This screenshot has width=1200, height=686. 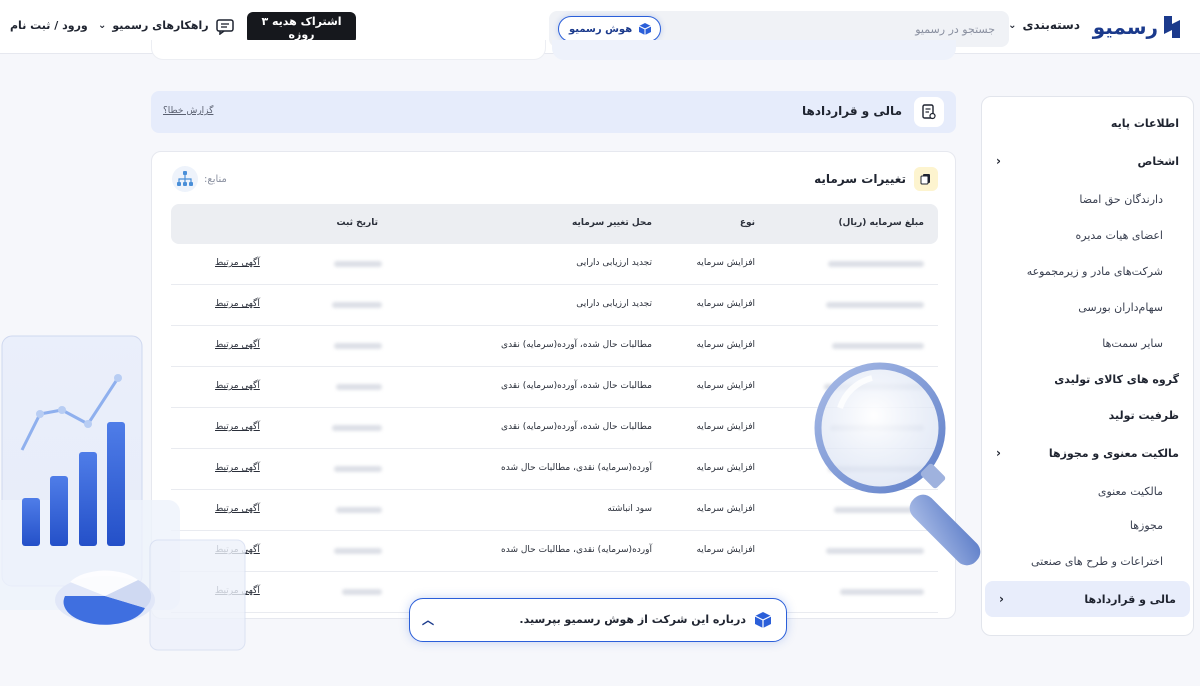 What do you see at coordinates (1116, 379) in the screenshot?
I see `sidebar-item-label: گروه های کالای تولیدی` at bounding box center [1116, 379].